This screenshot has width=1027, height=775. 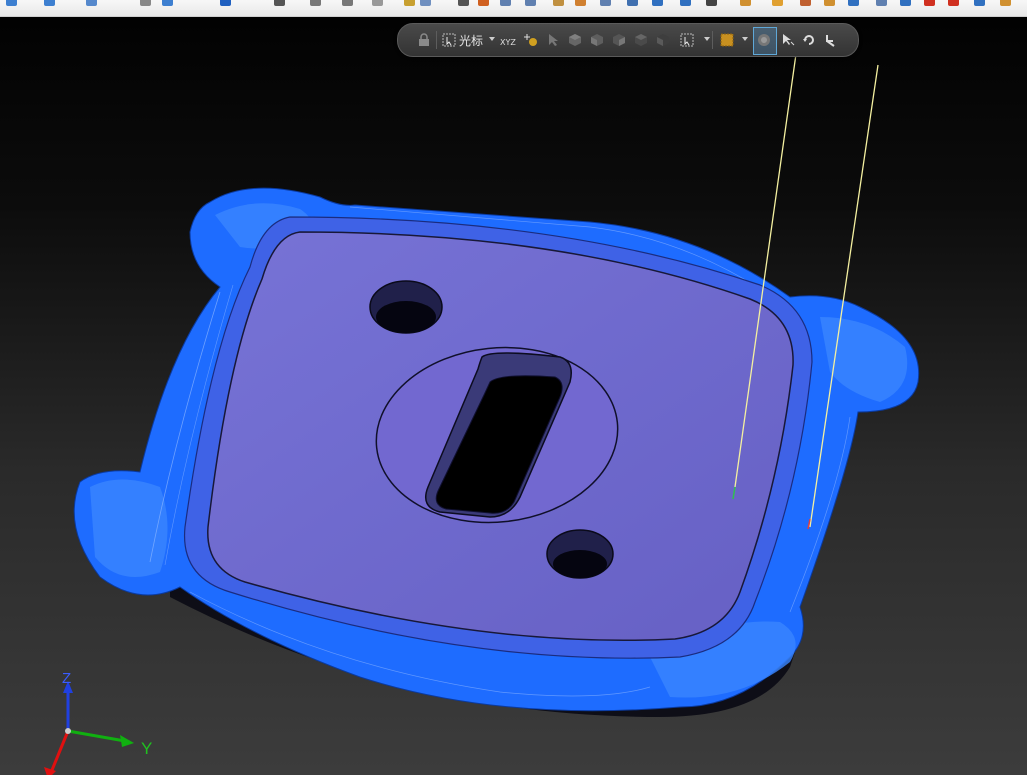 What do you see at coordinates (574, 39) in the screenshot?
I see `view-iso-icon` at bounding box center [574, 39].